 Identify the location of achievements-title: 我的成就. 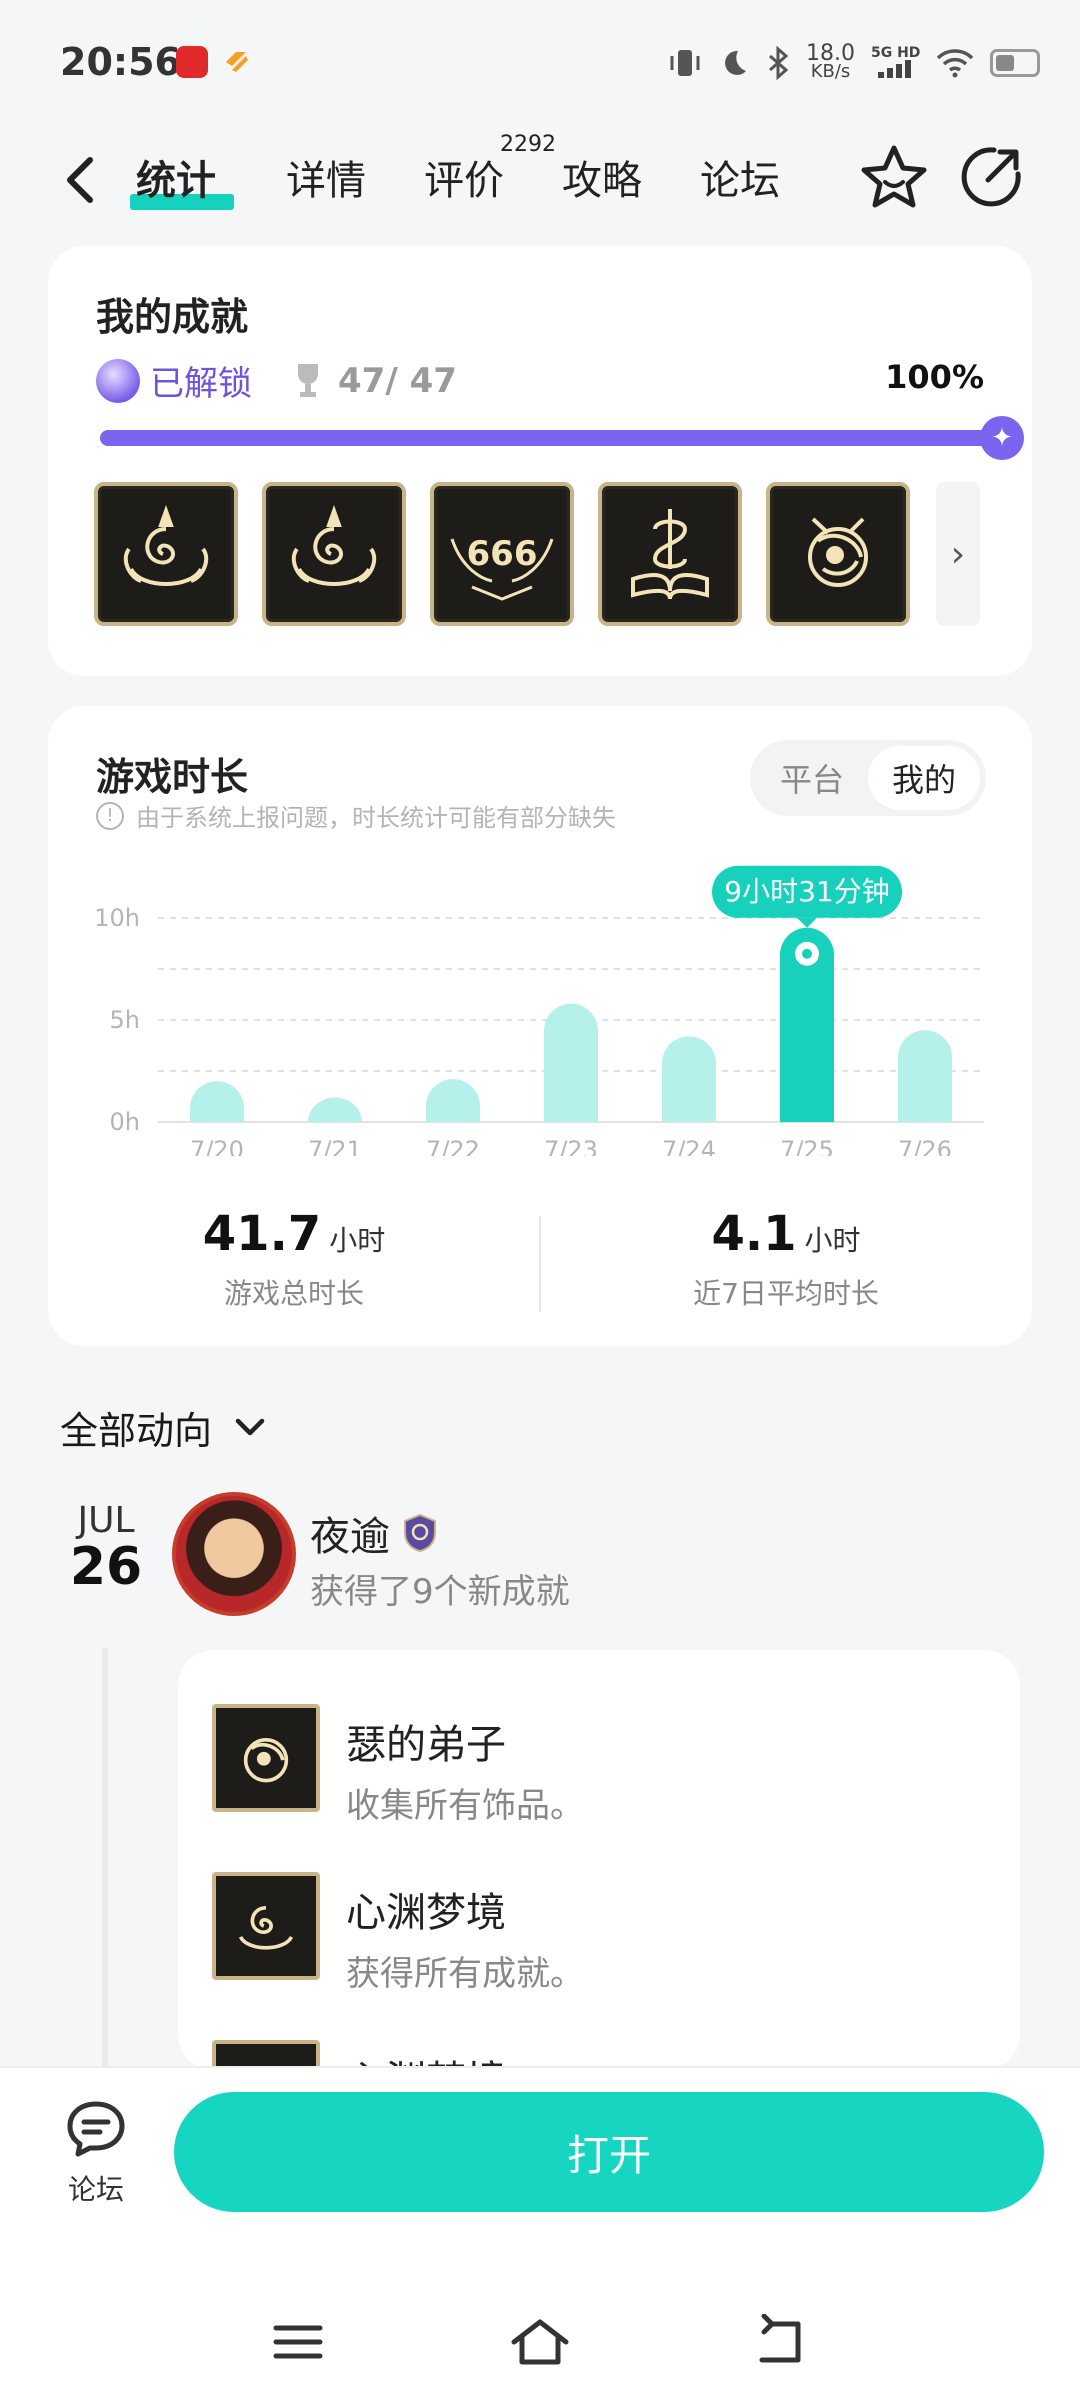
(172, 317).